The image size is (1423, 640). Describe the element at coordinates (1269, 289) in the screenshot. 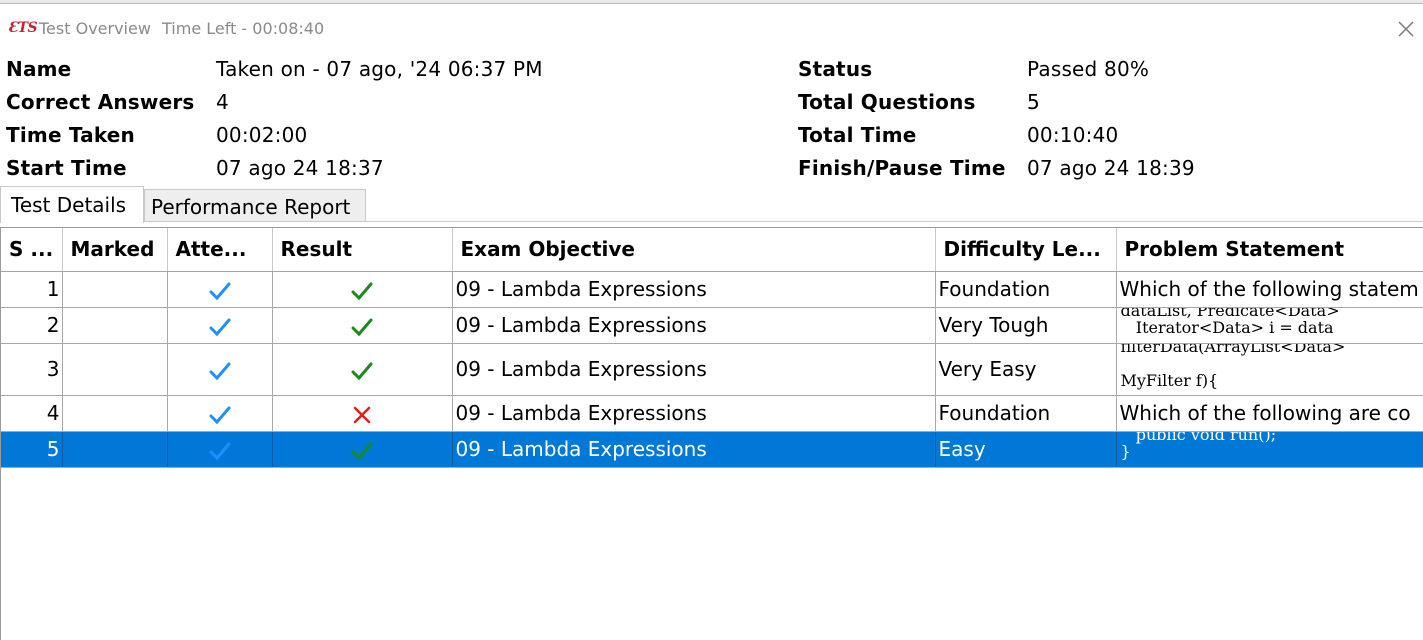

I see `problem-statement-cell: Which of the following statem` at that location.